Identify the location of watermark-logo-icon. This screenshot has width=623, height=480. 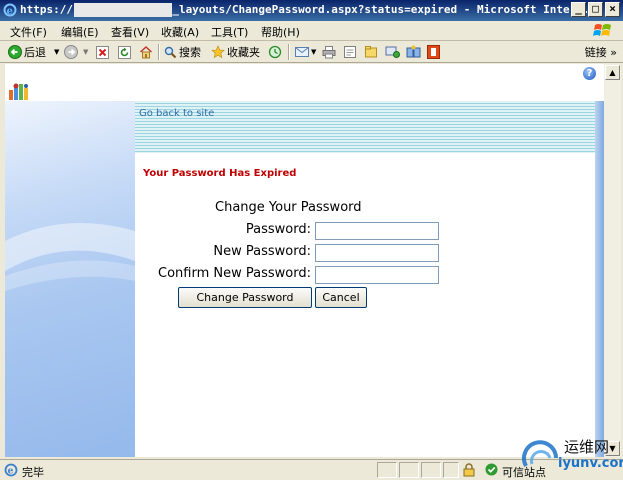
(540, 453).